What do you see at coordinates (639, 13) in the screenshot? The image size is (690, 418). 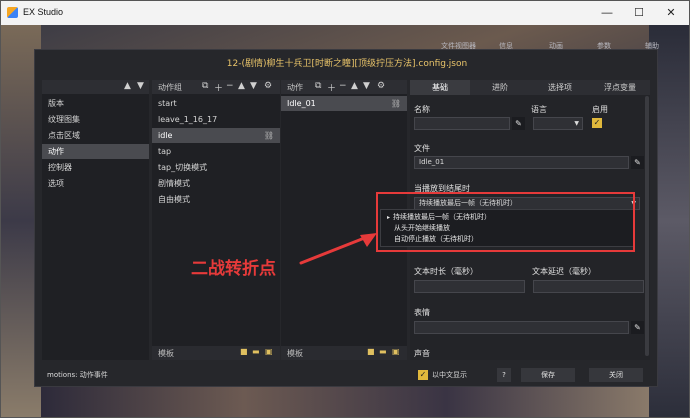 I see `maximize-button: ☐` at bounding box center [639, 13].